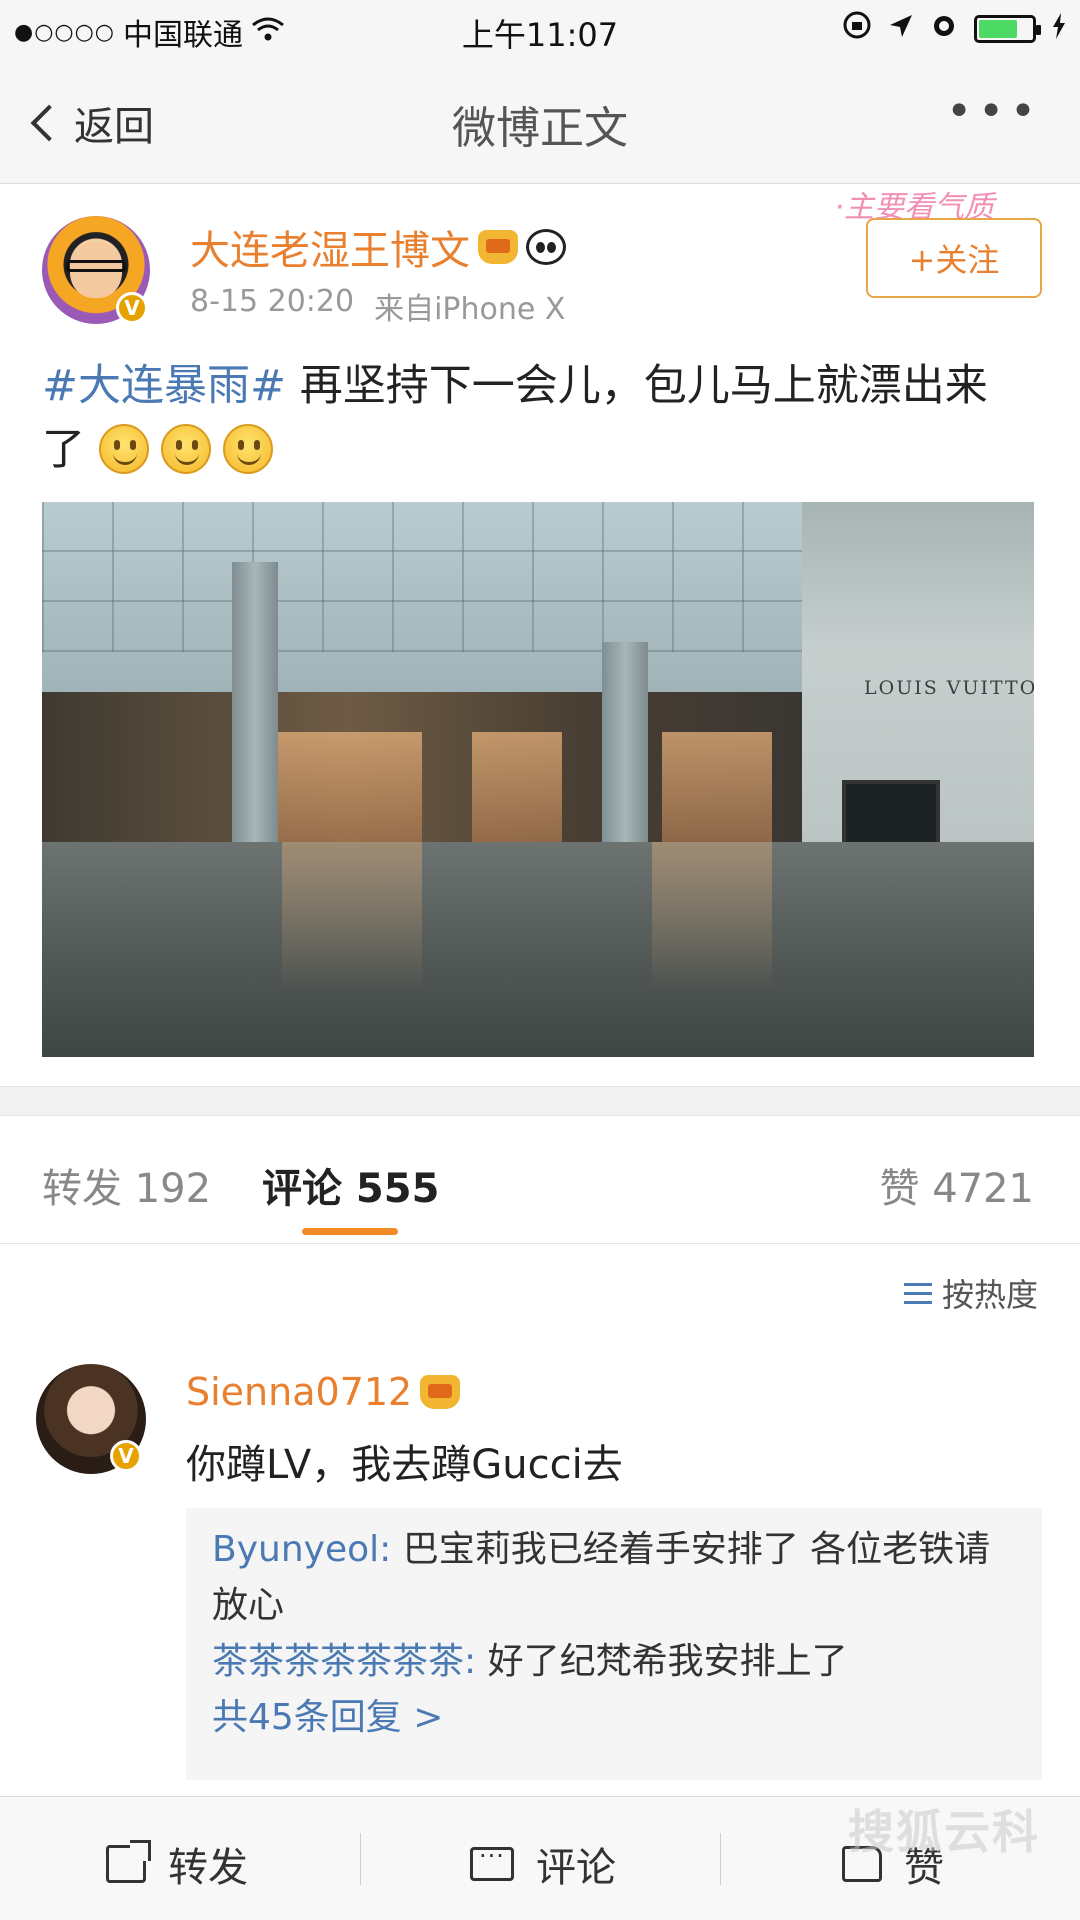  I want to click on reply-text: 好了纪梵希我安排上了, so click(662, 1661).